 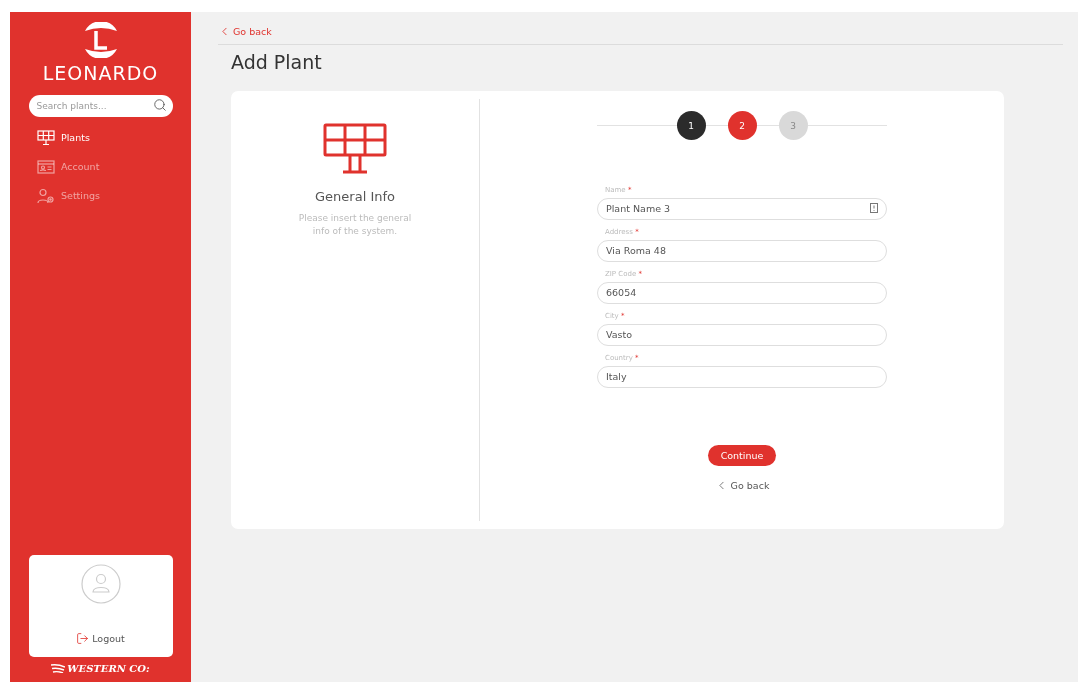 I want to click on brand-name: LEONARDO, so click(x=100, y=73).